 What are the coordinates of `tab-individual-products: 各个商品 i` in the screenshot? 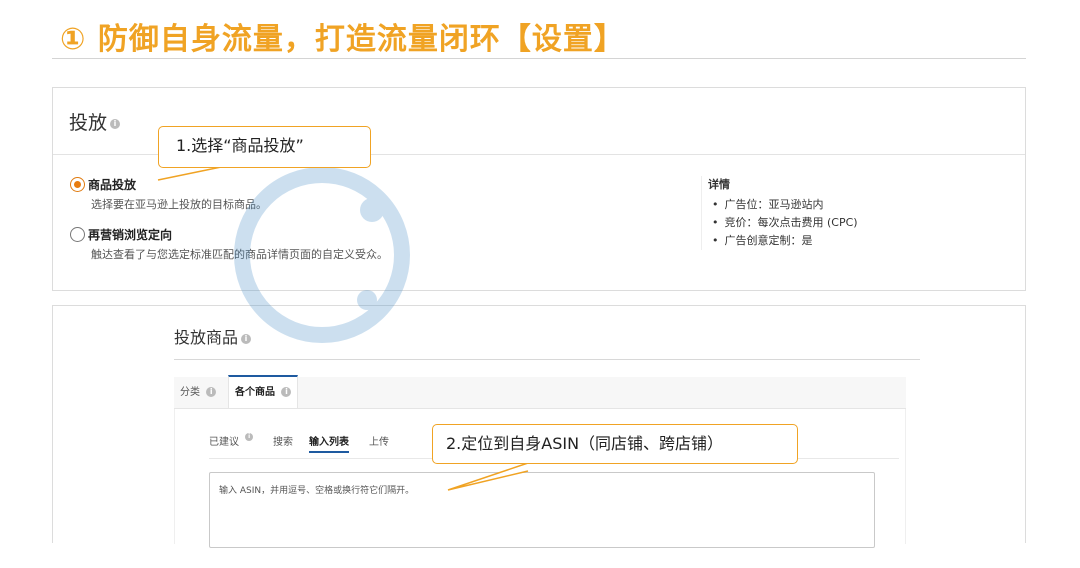 It's located at (263, 391).